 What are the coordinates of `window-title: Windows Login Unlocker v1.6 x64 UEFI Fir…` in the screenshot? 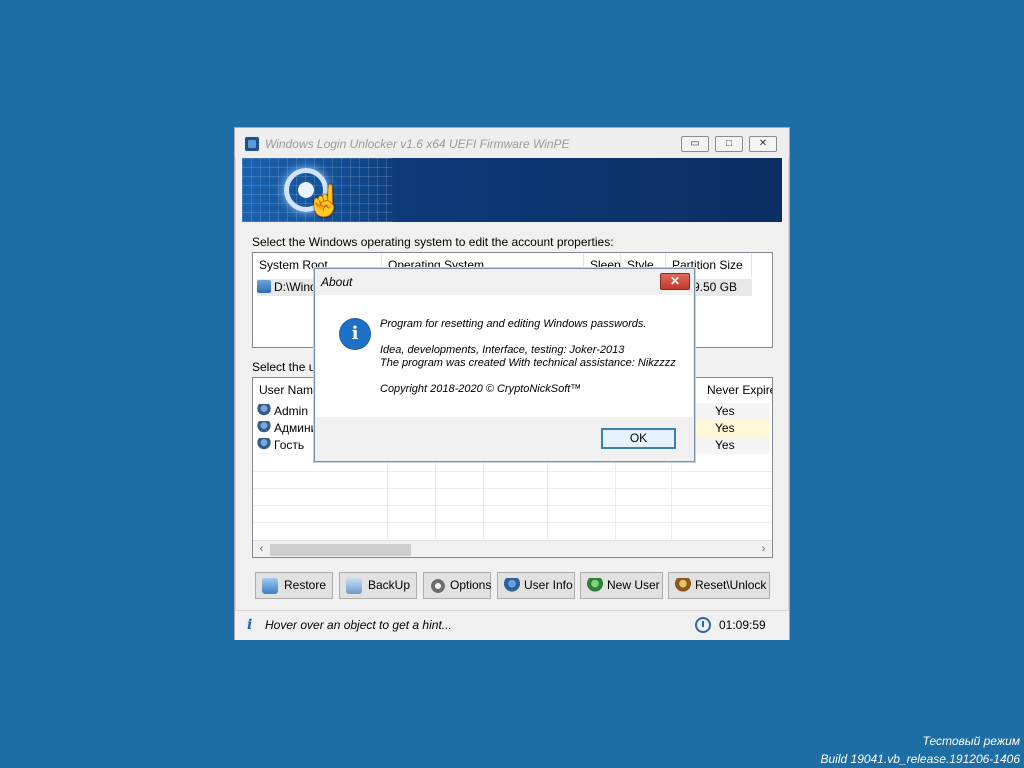 It's located at (417, 144).